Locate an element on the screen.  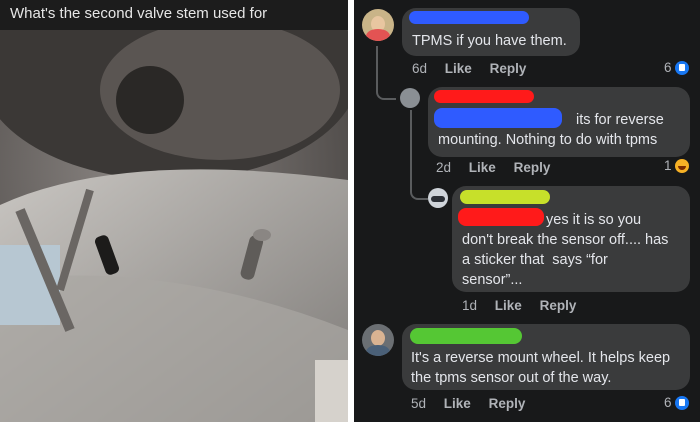
comment-time: 1d is located at coordinates (469, 305).